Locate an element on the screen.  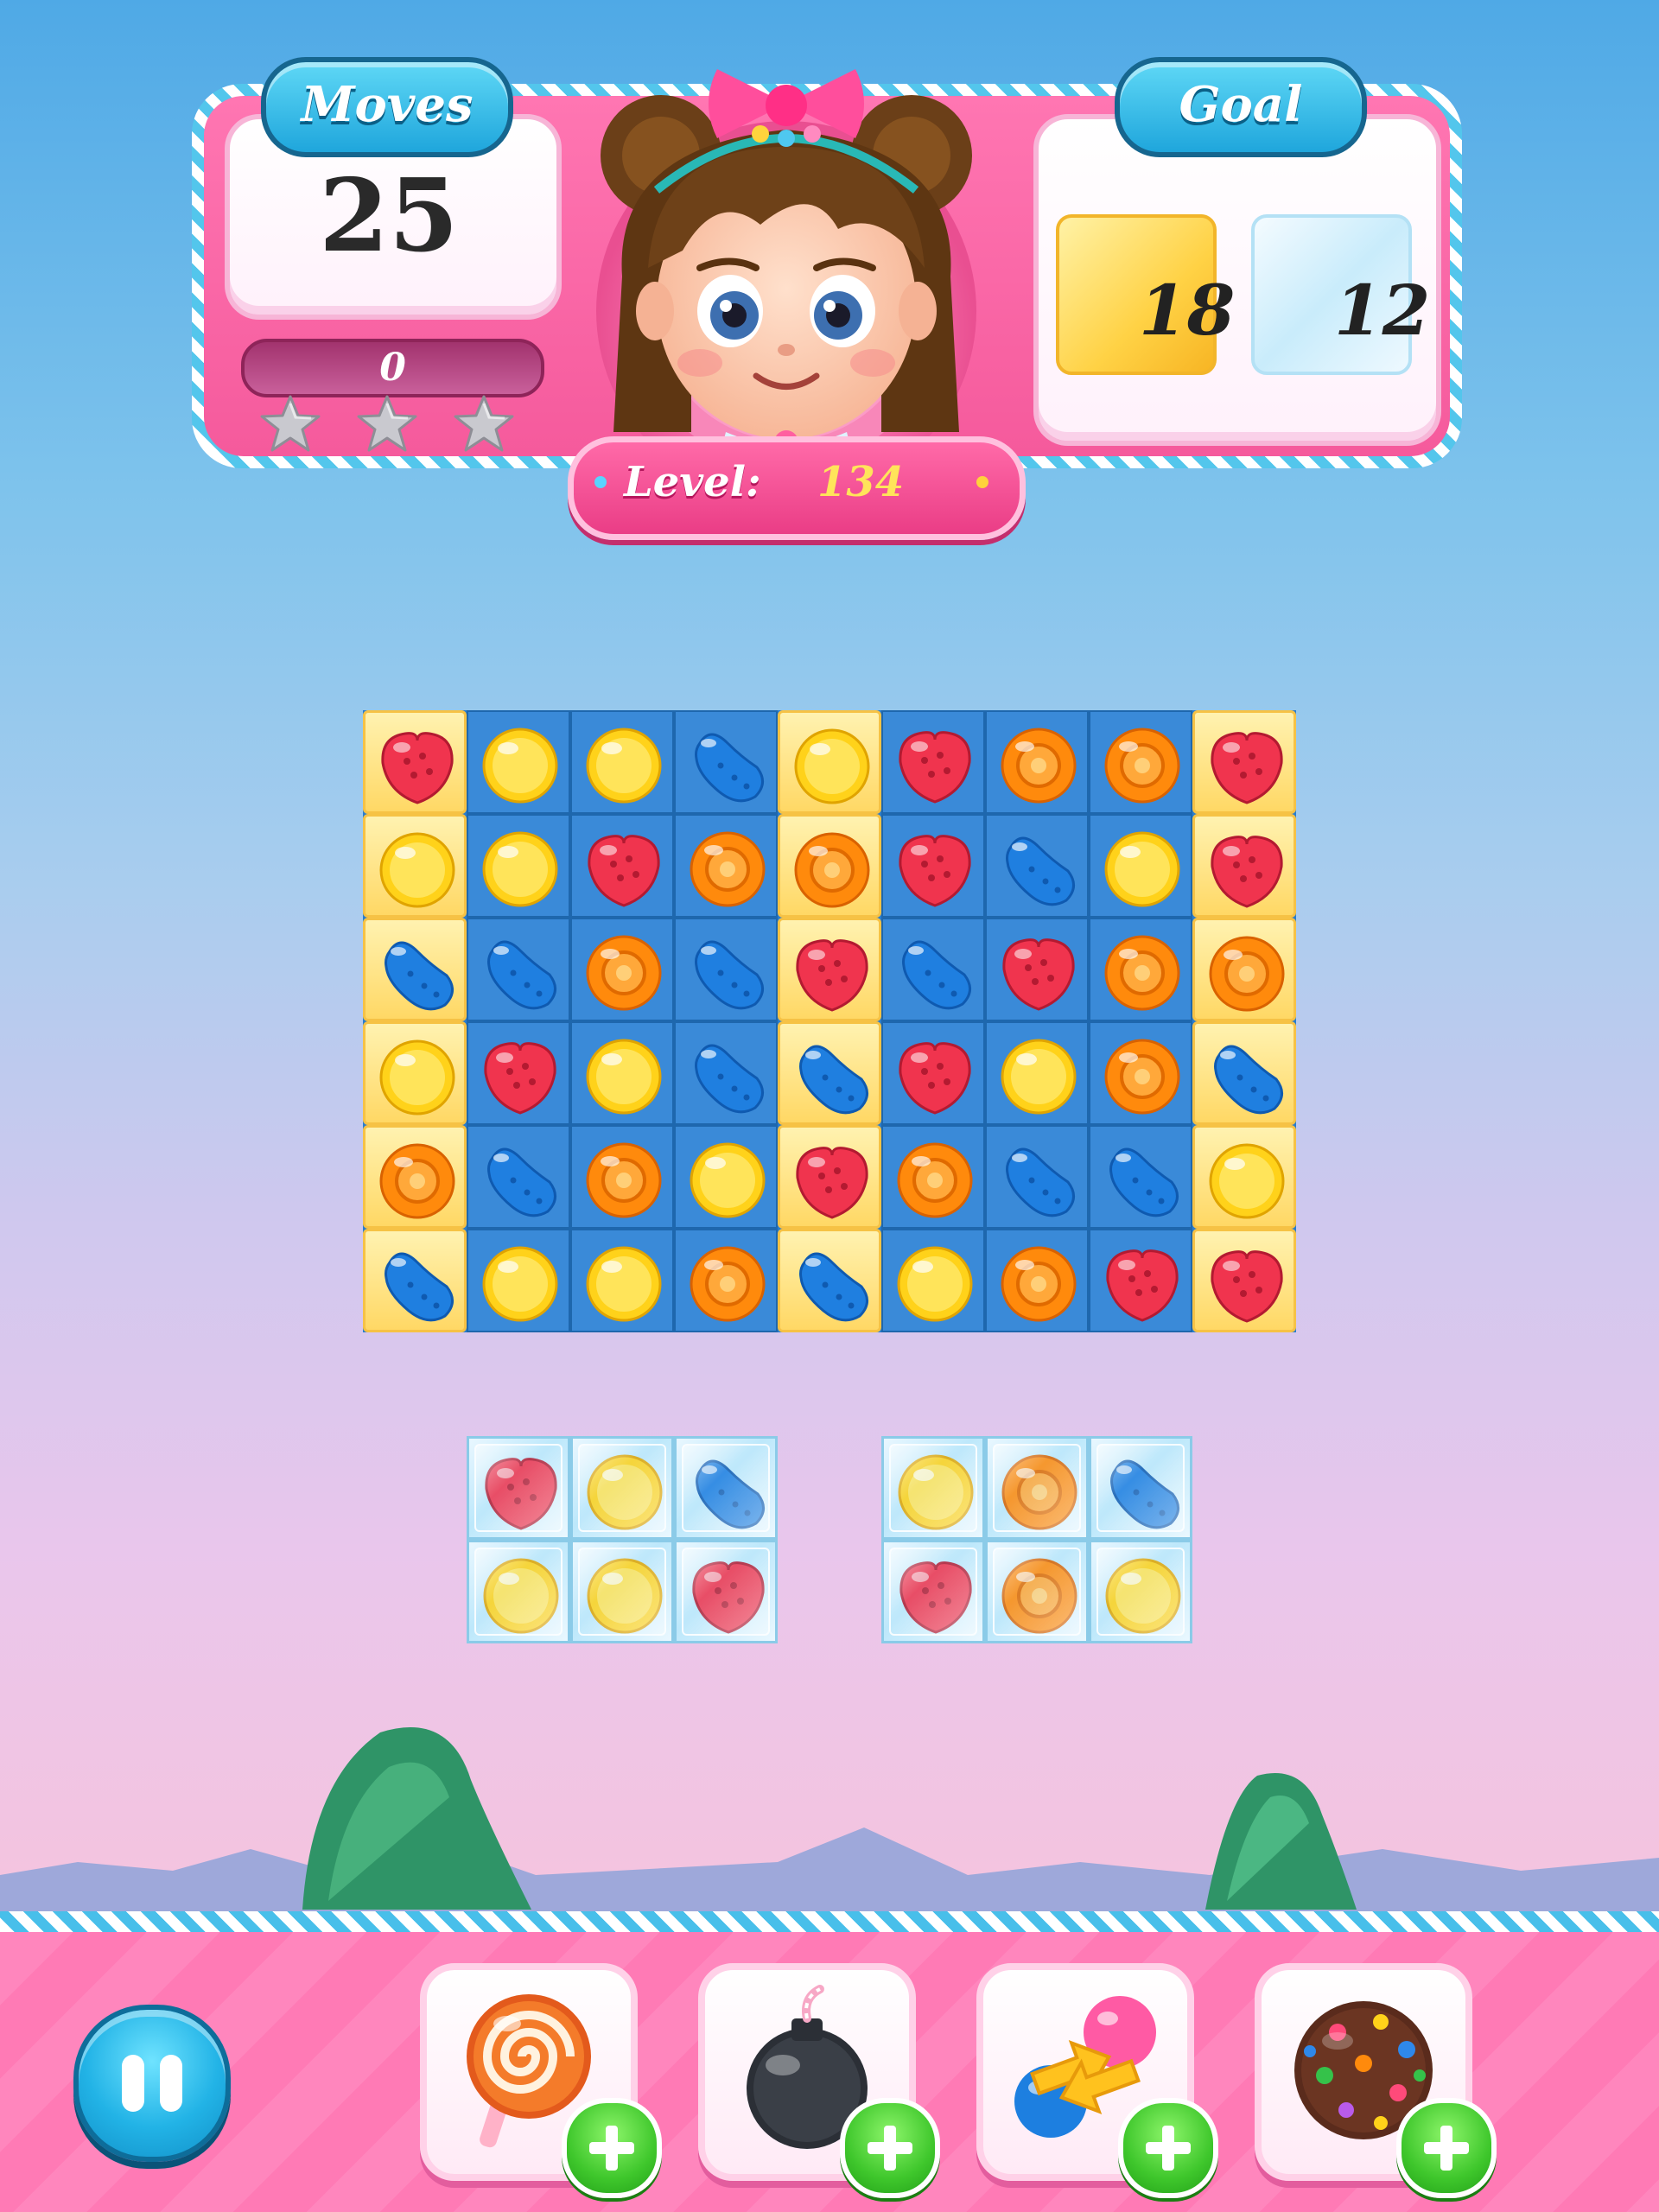
booster-swap-button is located at coordinates (1097, 2080).